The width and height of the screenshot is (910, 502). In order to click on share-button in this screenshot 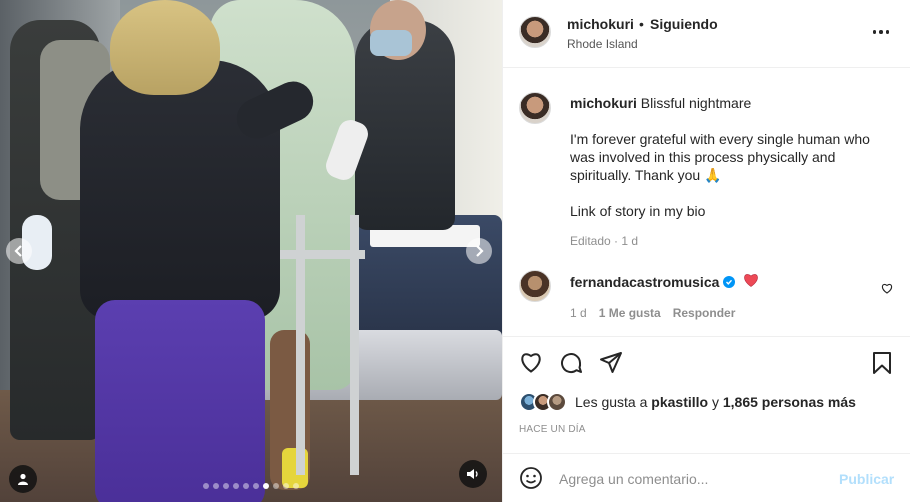, I will do `click(611, 365)`.